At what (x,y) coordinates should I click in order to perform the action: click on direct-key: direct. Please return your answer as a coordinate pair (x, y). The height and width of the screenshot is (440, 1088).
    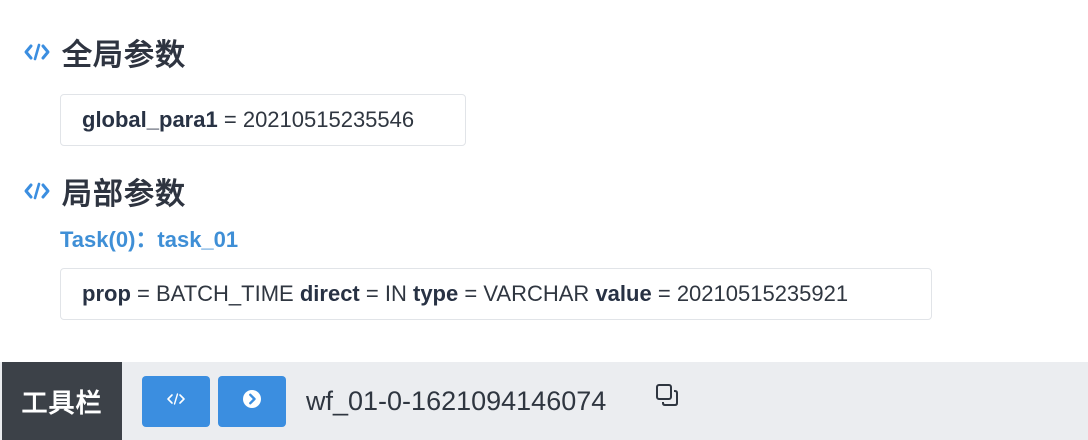
    Looking at the image, I should click on (329, 293).